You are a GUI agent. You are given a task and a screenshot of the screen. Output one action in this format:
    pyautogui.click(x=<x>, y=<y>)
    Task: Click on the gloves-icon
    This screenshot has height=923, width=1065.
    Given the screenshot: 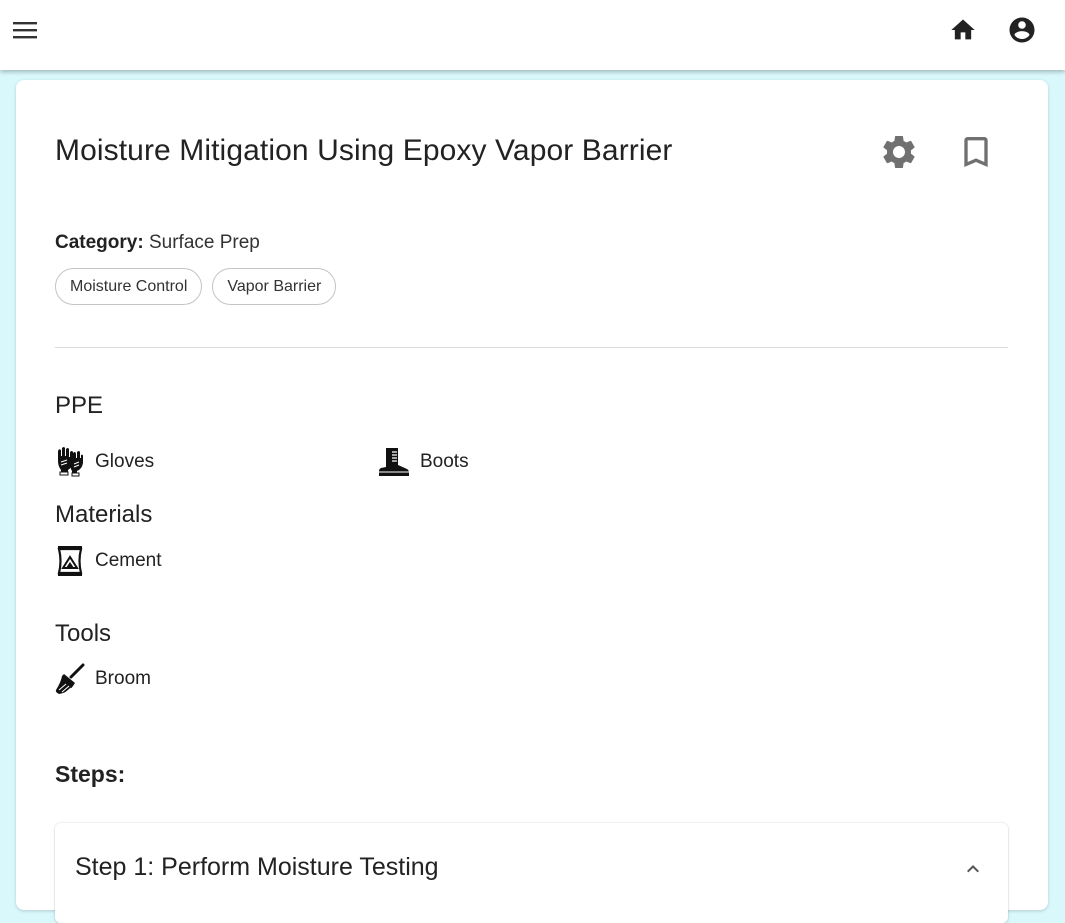 What is the action you would take?
    pyautogui.click(x=70, y=462)
    